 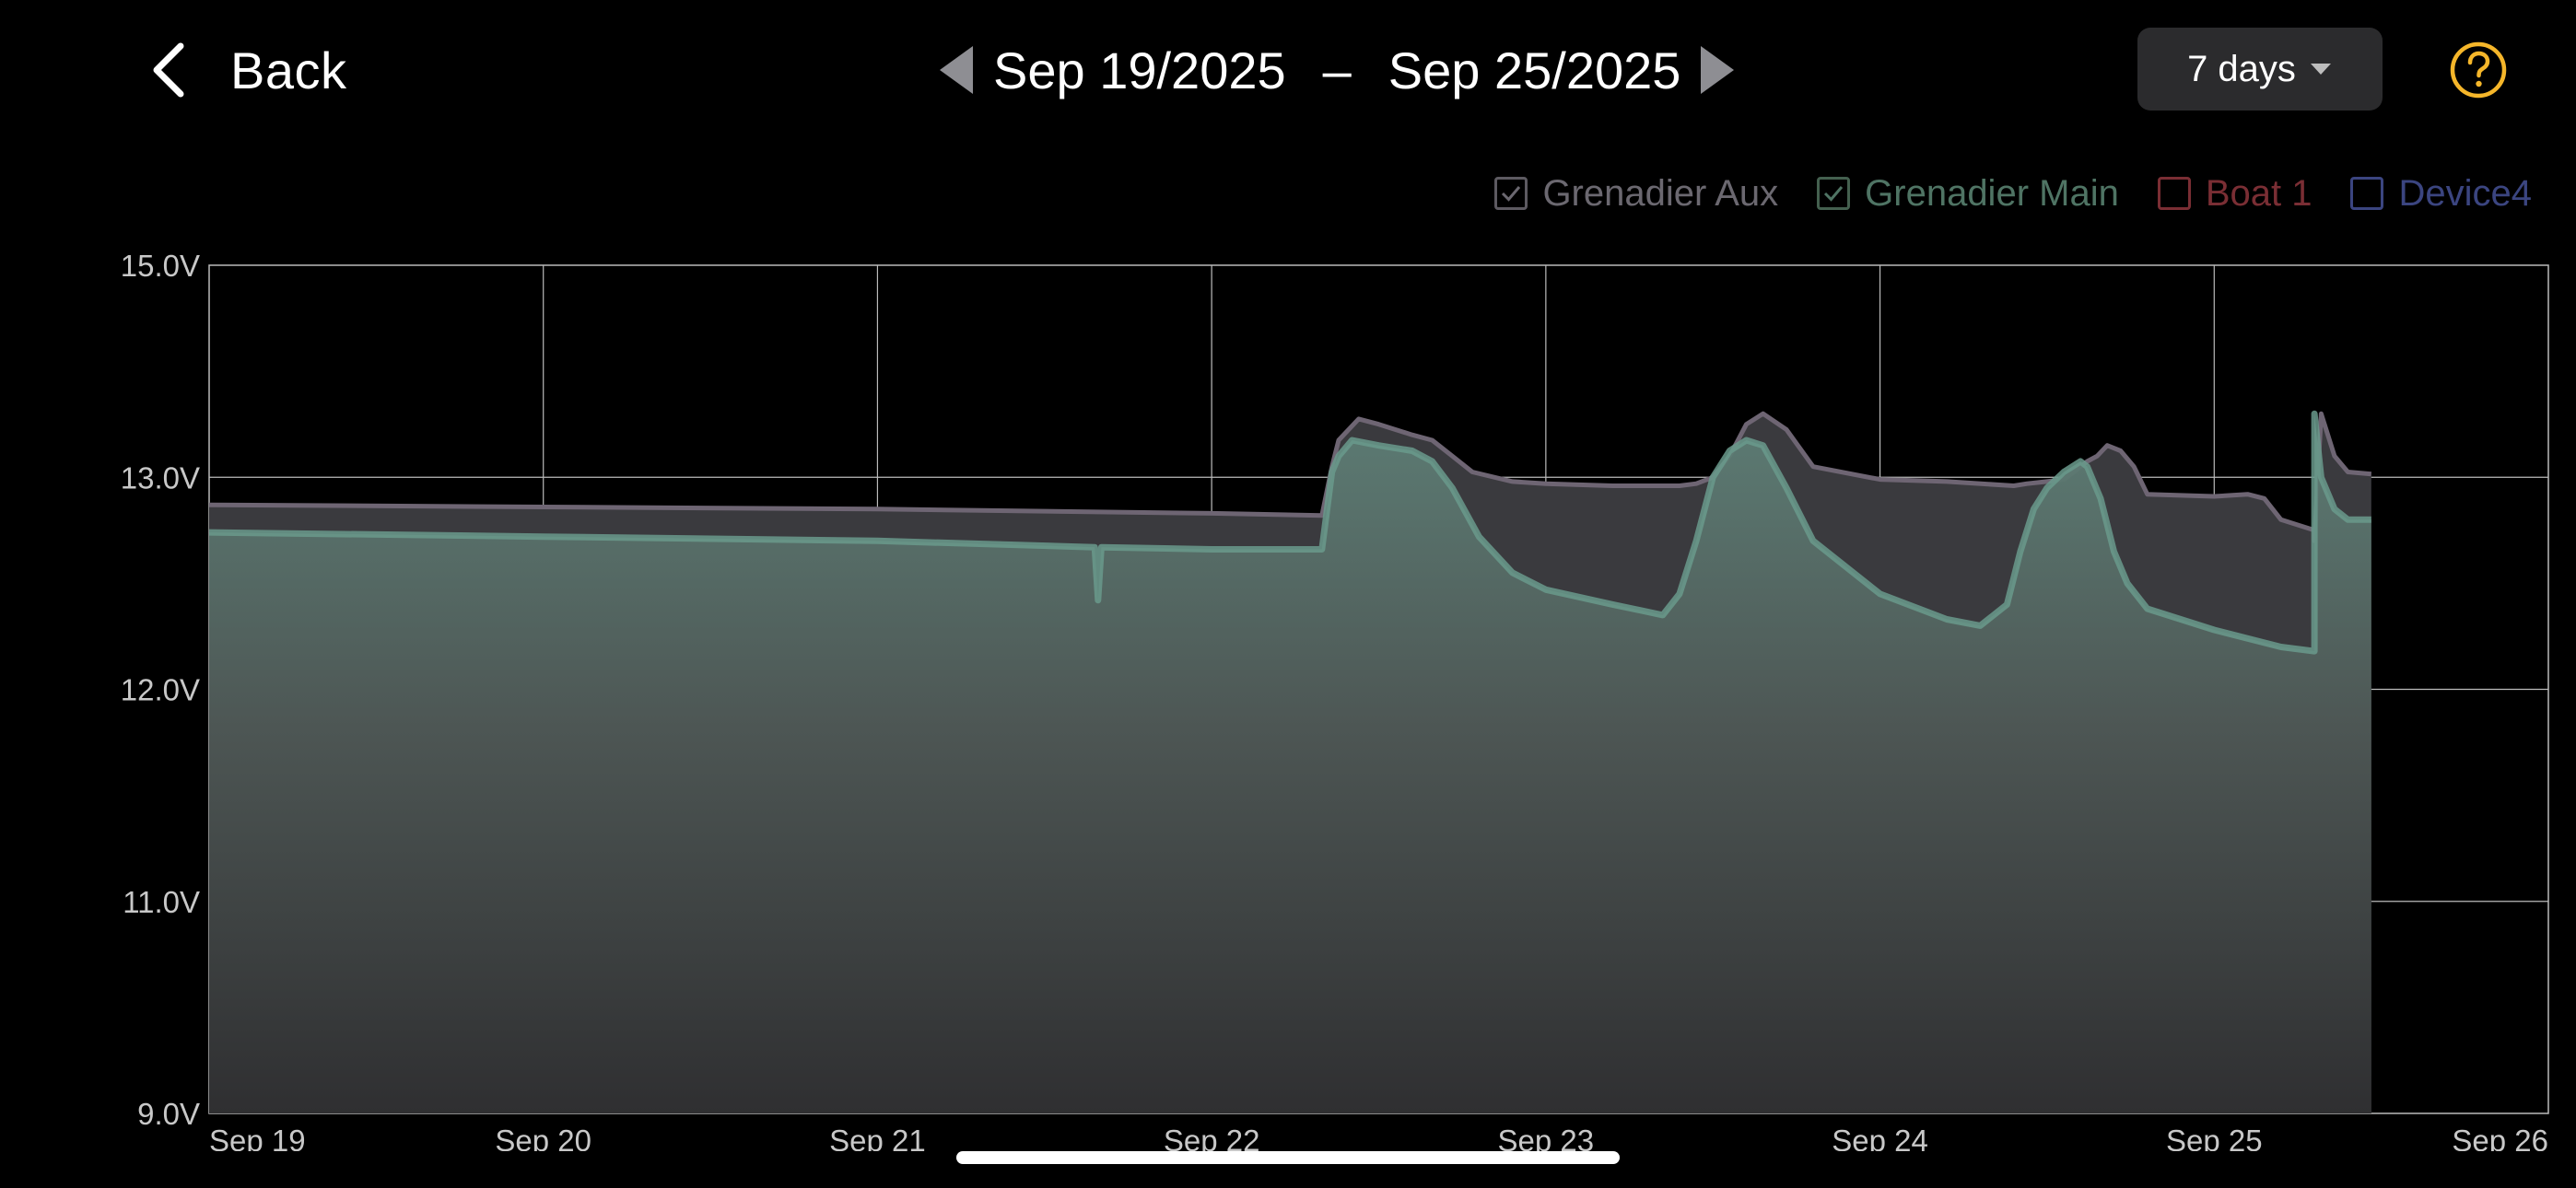 What do you see at coordinates (2465, 193) in the screenshot?
I see `legend-label: Device4` at bounding box center [2465, 193].